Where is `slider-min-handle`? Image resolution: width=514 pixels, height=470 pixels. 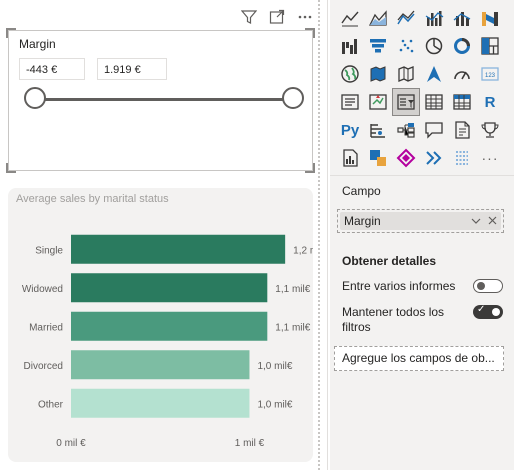 slider-min-handle is located at coordinates (35, 98).